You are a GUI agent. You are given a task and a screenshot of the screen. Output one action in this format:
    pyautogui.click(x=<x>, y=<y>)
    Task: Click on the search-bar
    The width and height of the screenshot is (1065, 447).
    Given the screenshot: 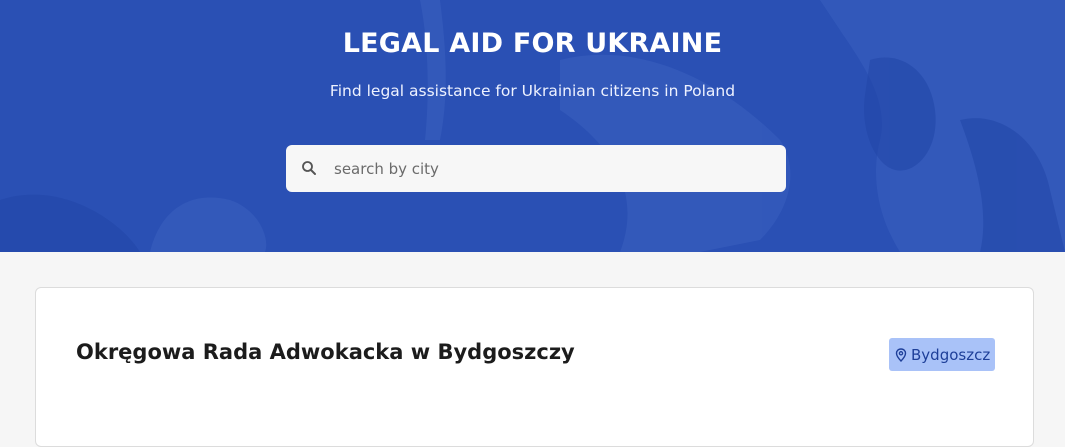 What is the action you would take?
    pyautogui.click(x=536, y=168)
    